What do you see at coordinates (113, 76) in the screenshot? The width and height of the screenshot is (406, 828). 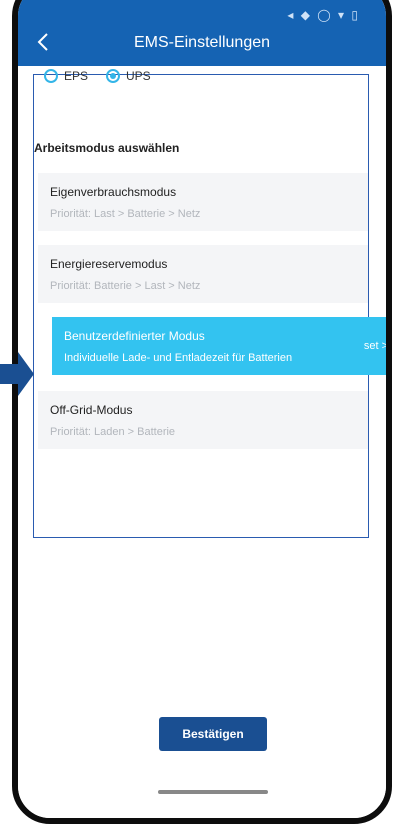 I see `radio-circle-selected-icon` at bounding box center [113, 76].